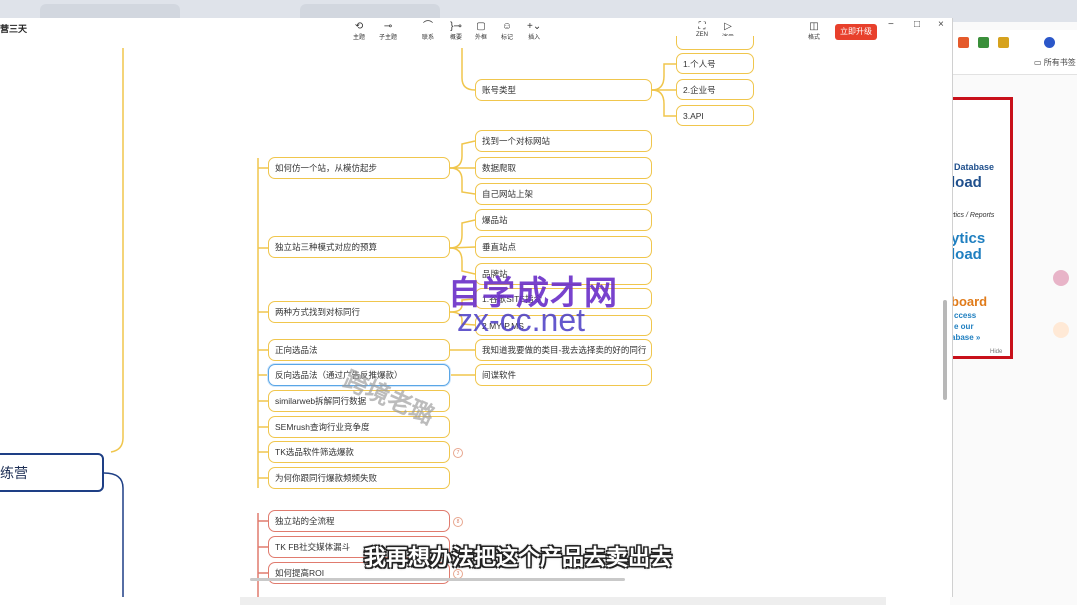 This screenshot has width=1077, height=605. Describe the element at coordinates (972, 215) in the screenshot. I see `ad-text: ytics / Reports` at that location.